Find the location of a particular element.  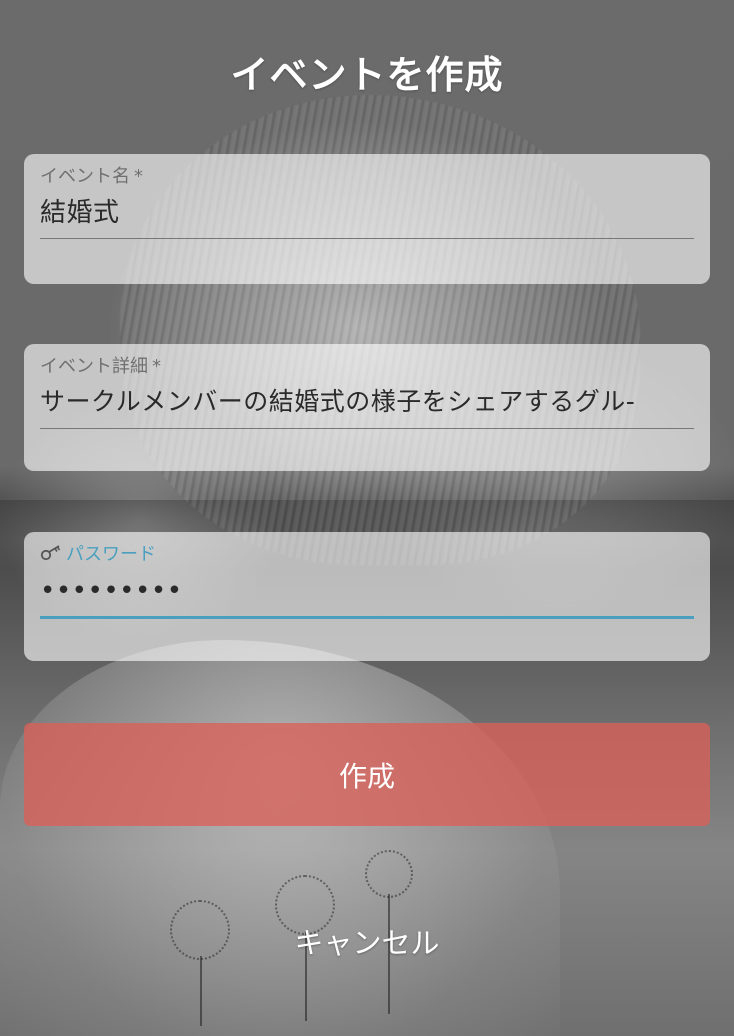

event-detail-label: イベント詳細 * is located at coordinates (100, 365).